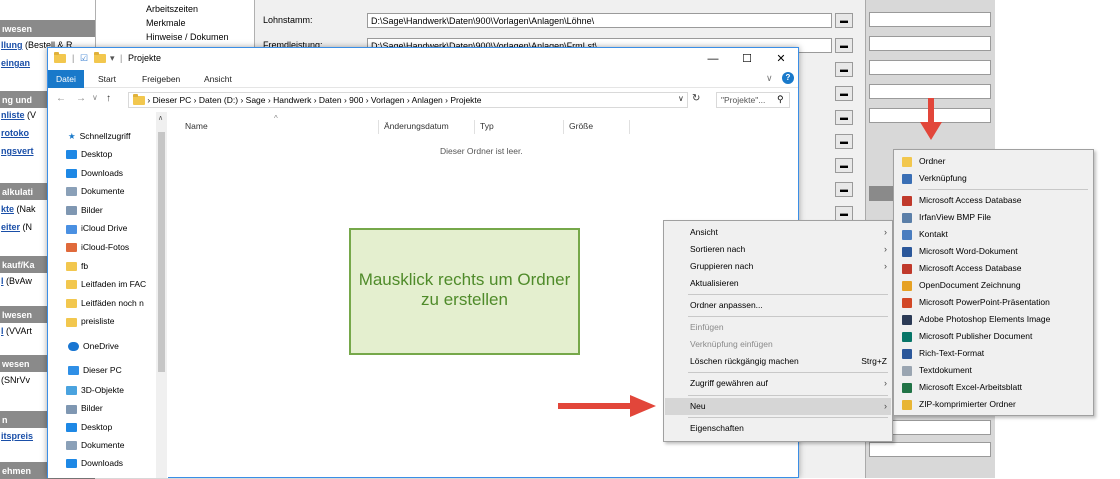 The height and width of the screenshot is (479, 1120). I want to click on breadcrumb-item: Dieser PC, so click(172, 100).